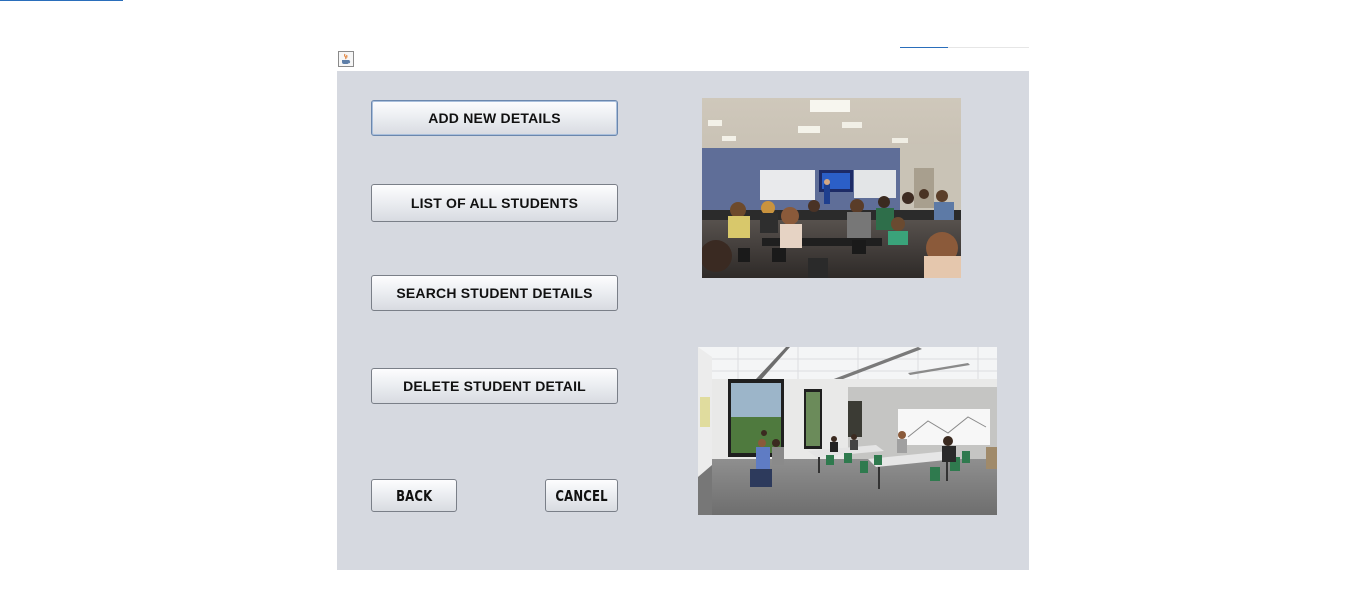 The height and width of the screenshot is (611, 1366). I want to click on java-app-icon, so click(346, 59).